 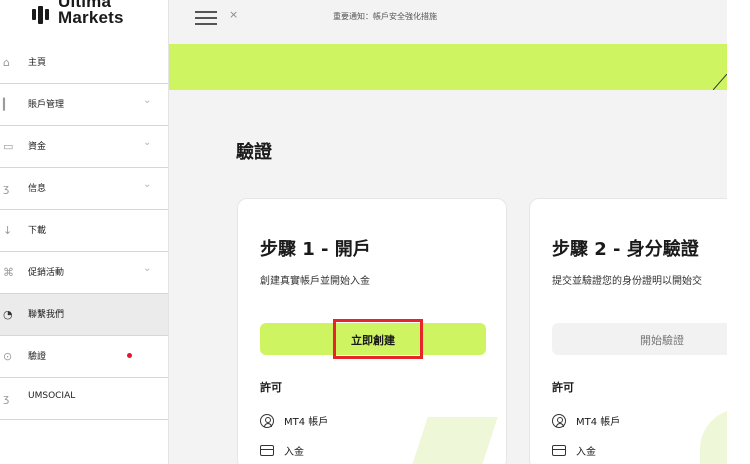 I want to click on hamburger-menu-icon, so click(x=206, y=19).